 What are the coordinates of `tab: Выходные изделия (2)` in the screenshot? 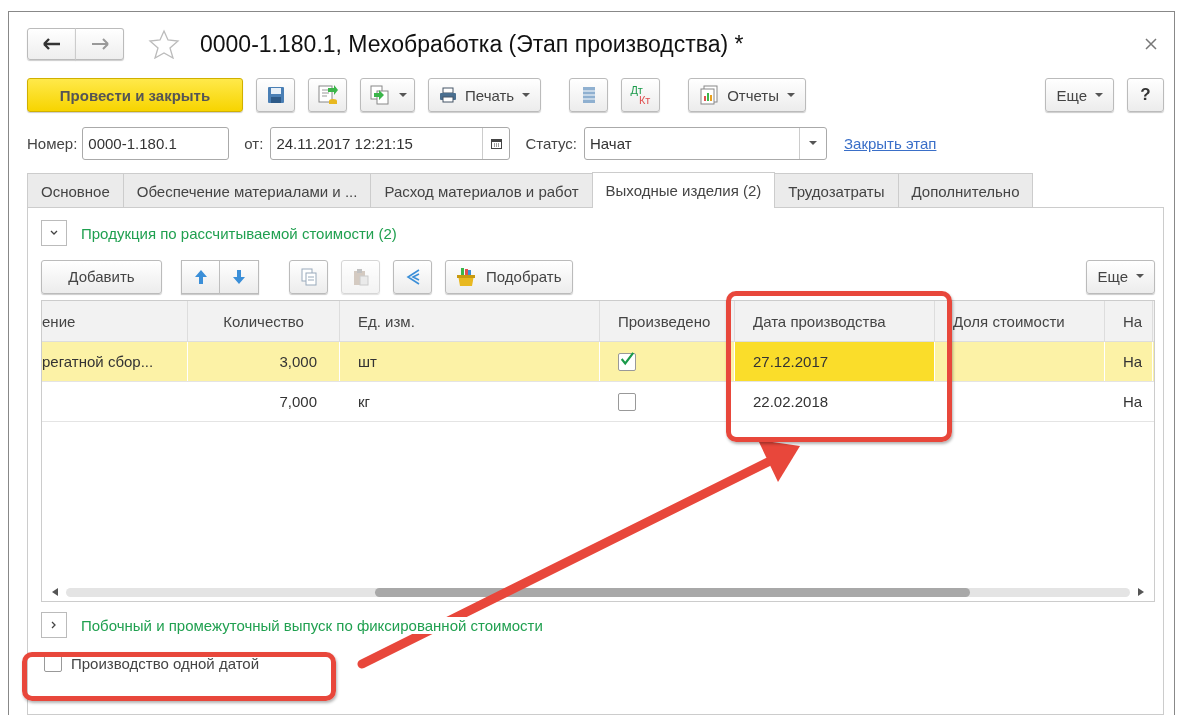 It's located at (683, 190).